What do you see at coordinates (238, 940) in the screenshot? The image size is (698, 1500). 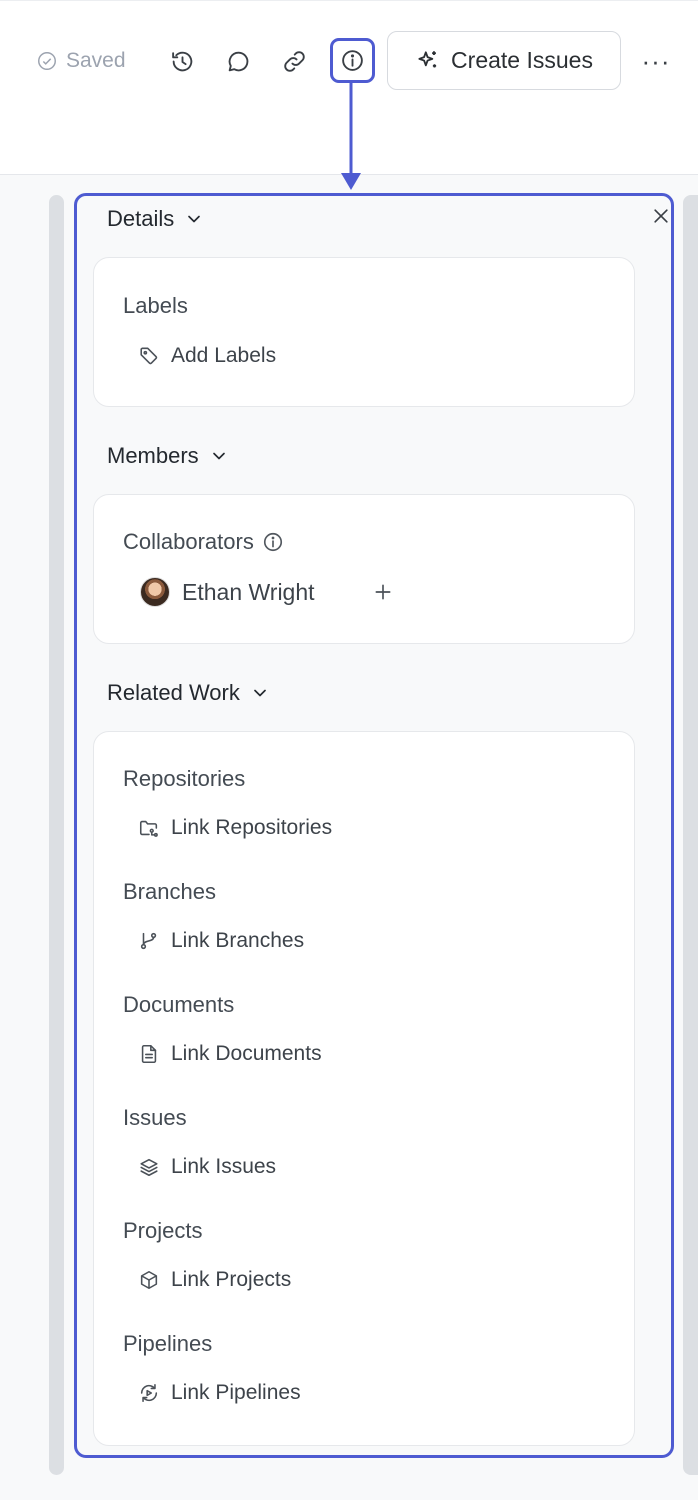 I see `link-branches-label: Link Branches` at bounding box center [238, 940].